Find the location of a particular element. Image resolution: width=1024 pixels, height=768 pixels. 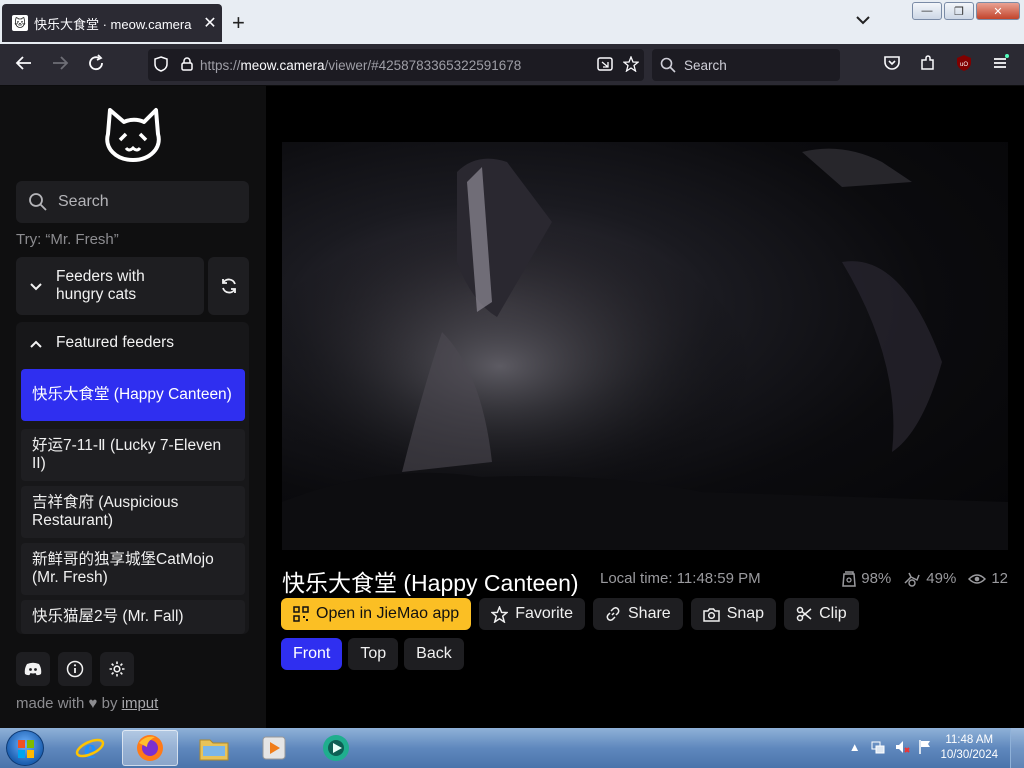

info-icon is located at coordinates (75, 669).